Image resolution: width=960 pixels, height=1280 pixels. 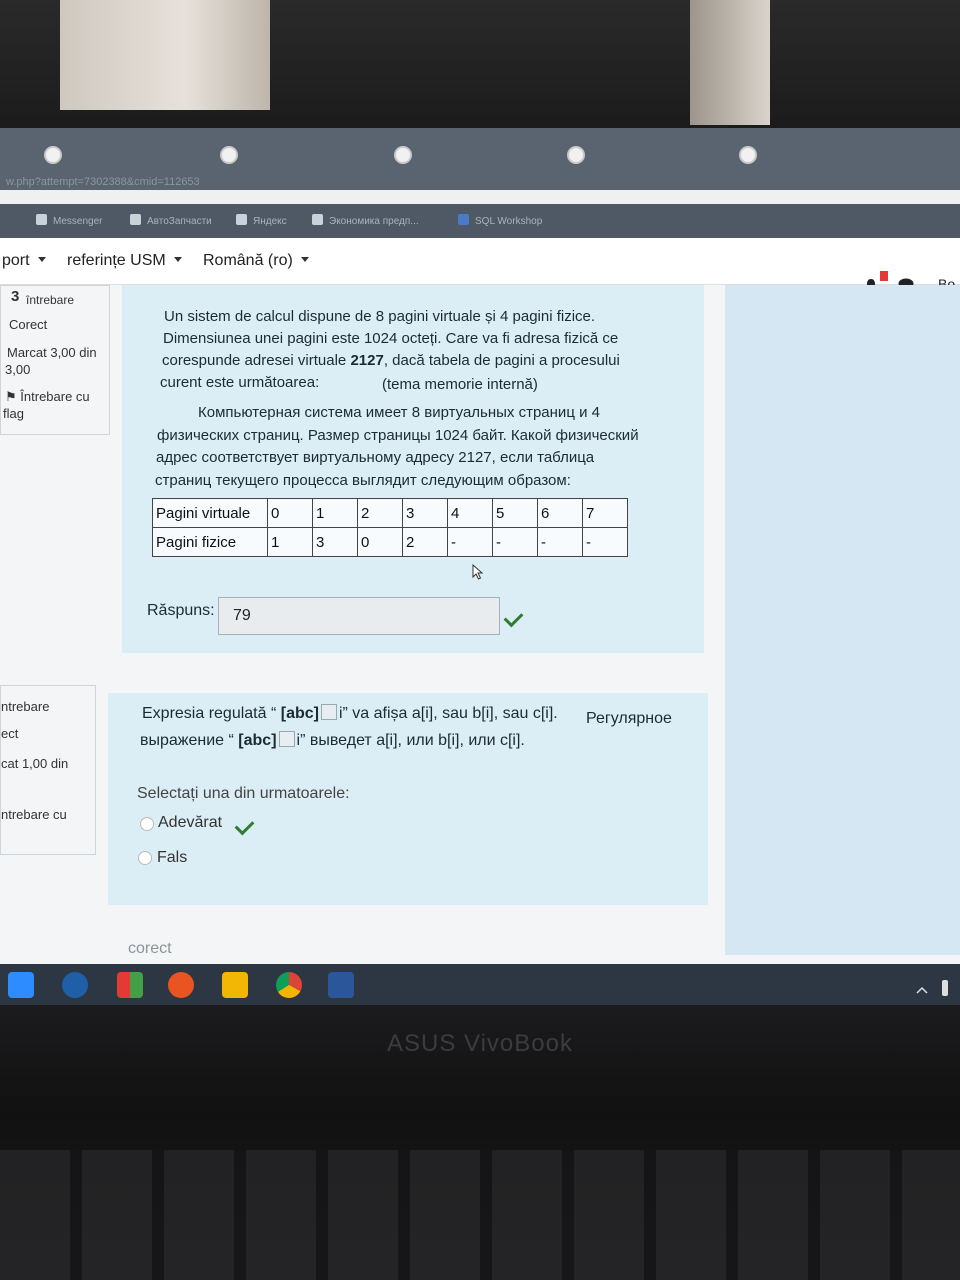 What do you see at coordinates (359, 616) in the screenshot?
I see `answer-input: 79` at bounding box center [359, 616].